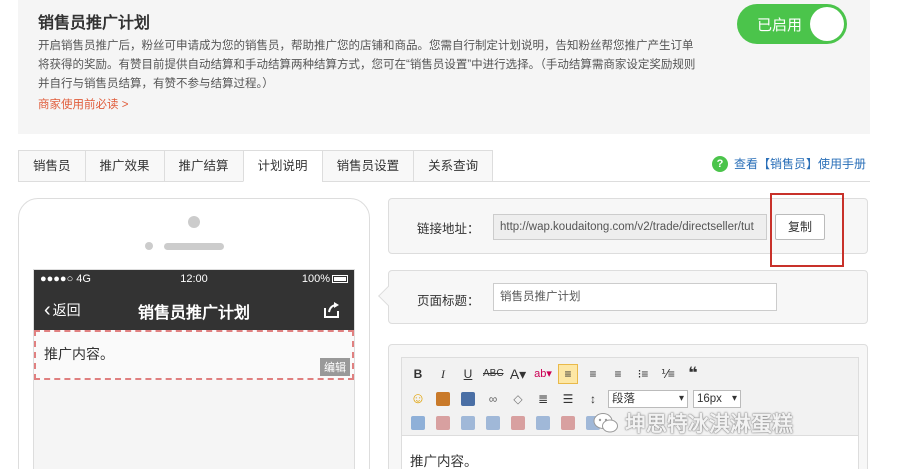  Describe the element at coordinates (555, 374) in the screenshot. I see `toolbar-row-1: B I U ABC A▾ ab▾ ≡ ≡ ≡ ⁝≡ ⅟≡ ❝` at that location.